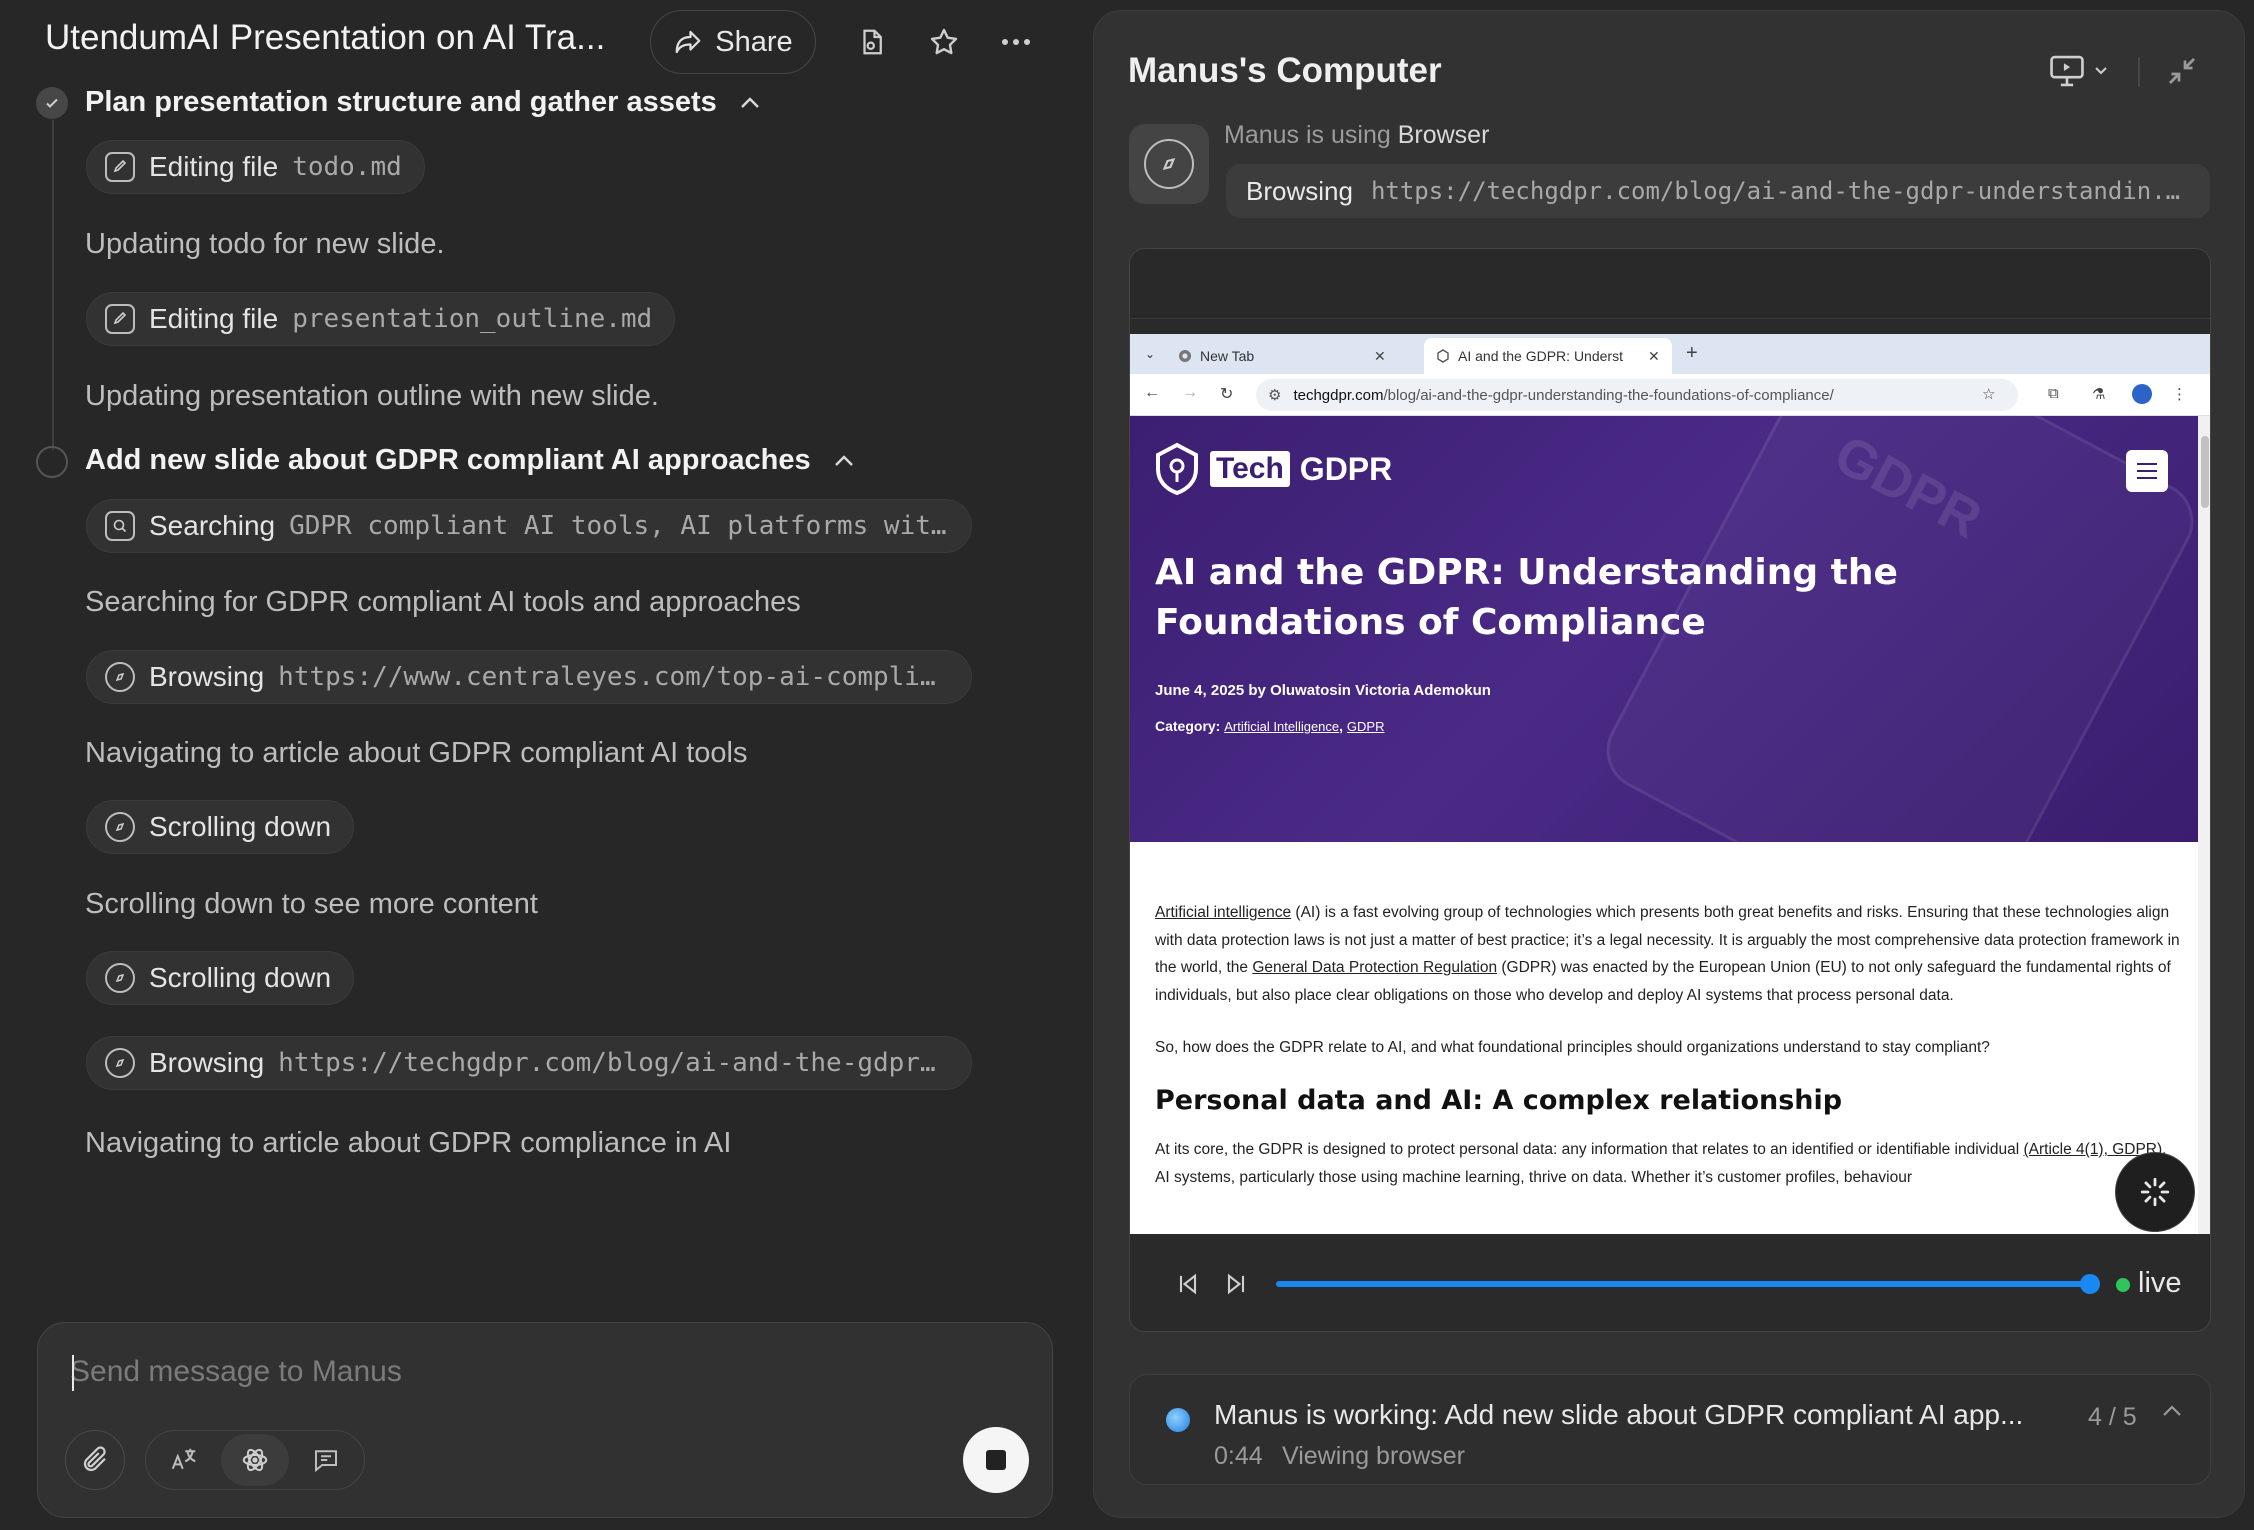 This screenshot has width=2254, height=1530. What do you see at coordinates (1346, 468) in the screenshot?
I see `logo-gdpr: GDPR` at bounding box center [1346, 468].